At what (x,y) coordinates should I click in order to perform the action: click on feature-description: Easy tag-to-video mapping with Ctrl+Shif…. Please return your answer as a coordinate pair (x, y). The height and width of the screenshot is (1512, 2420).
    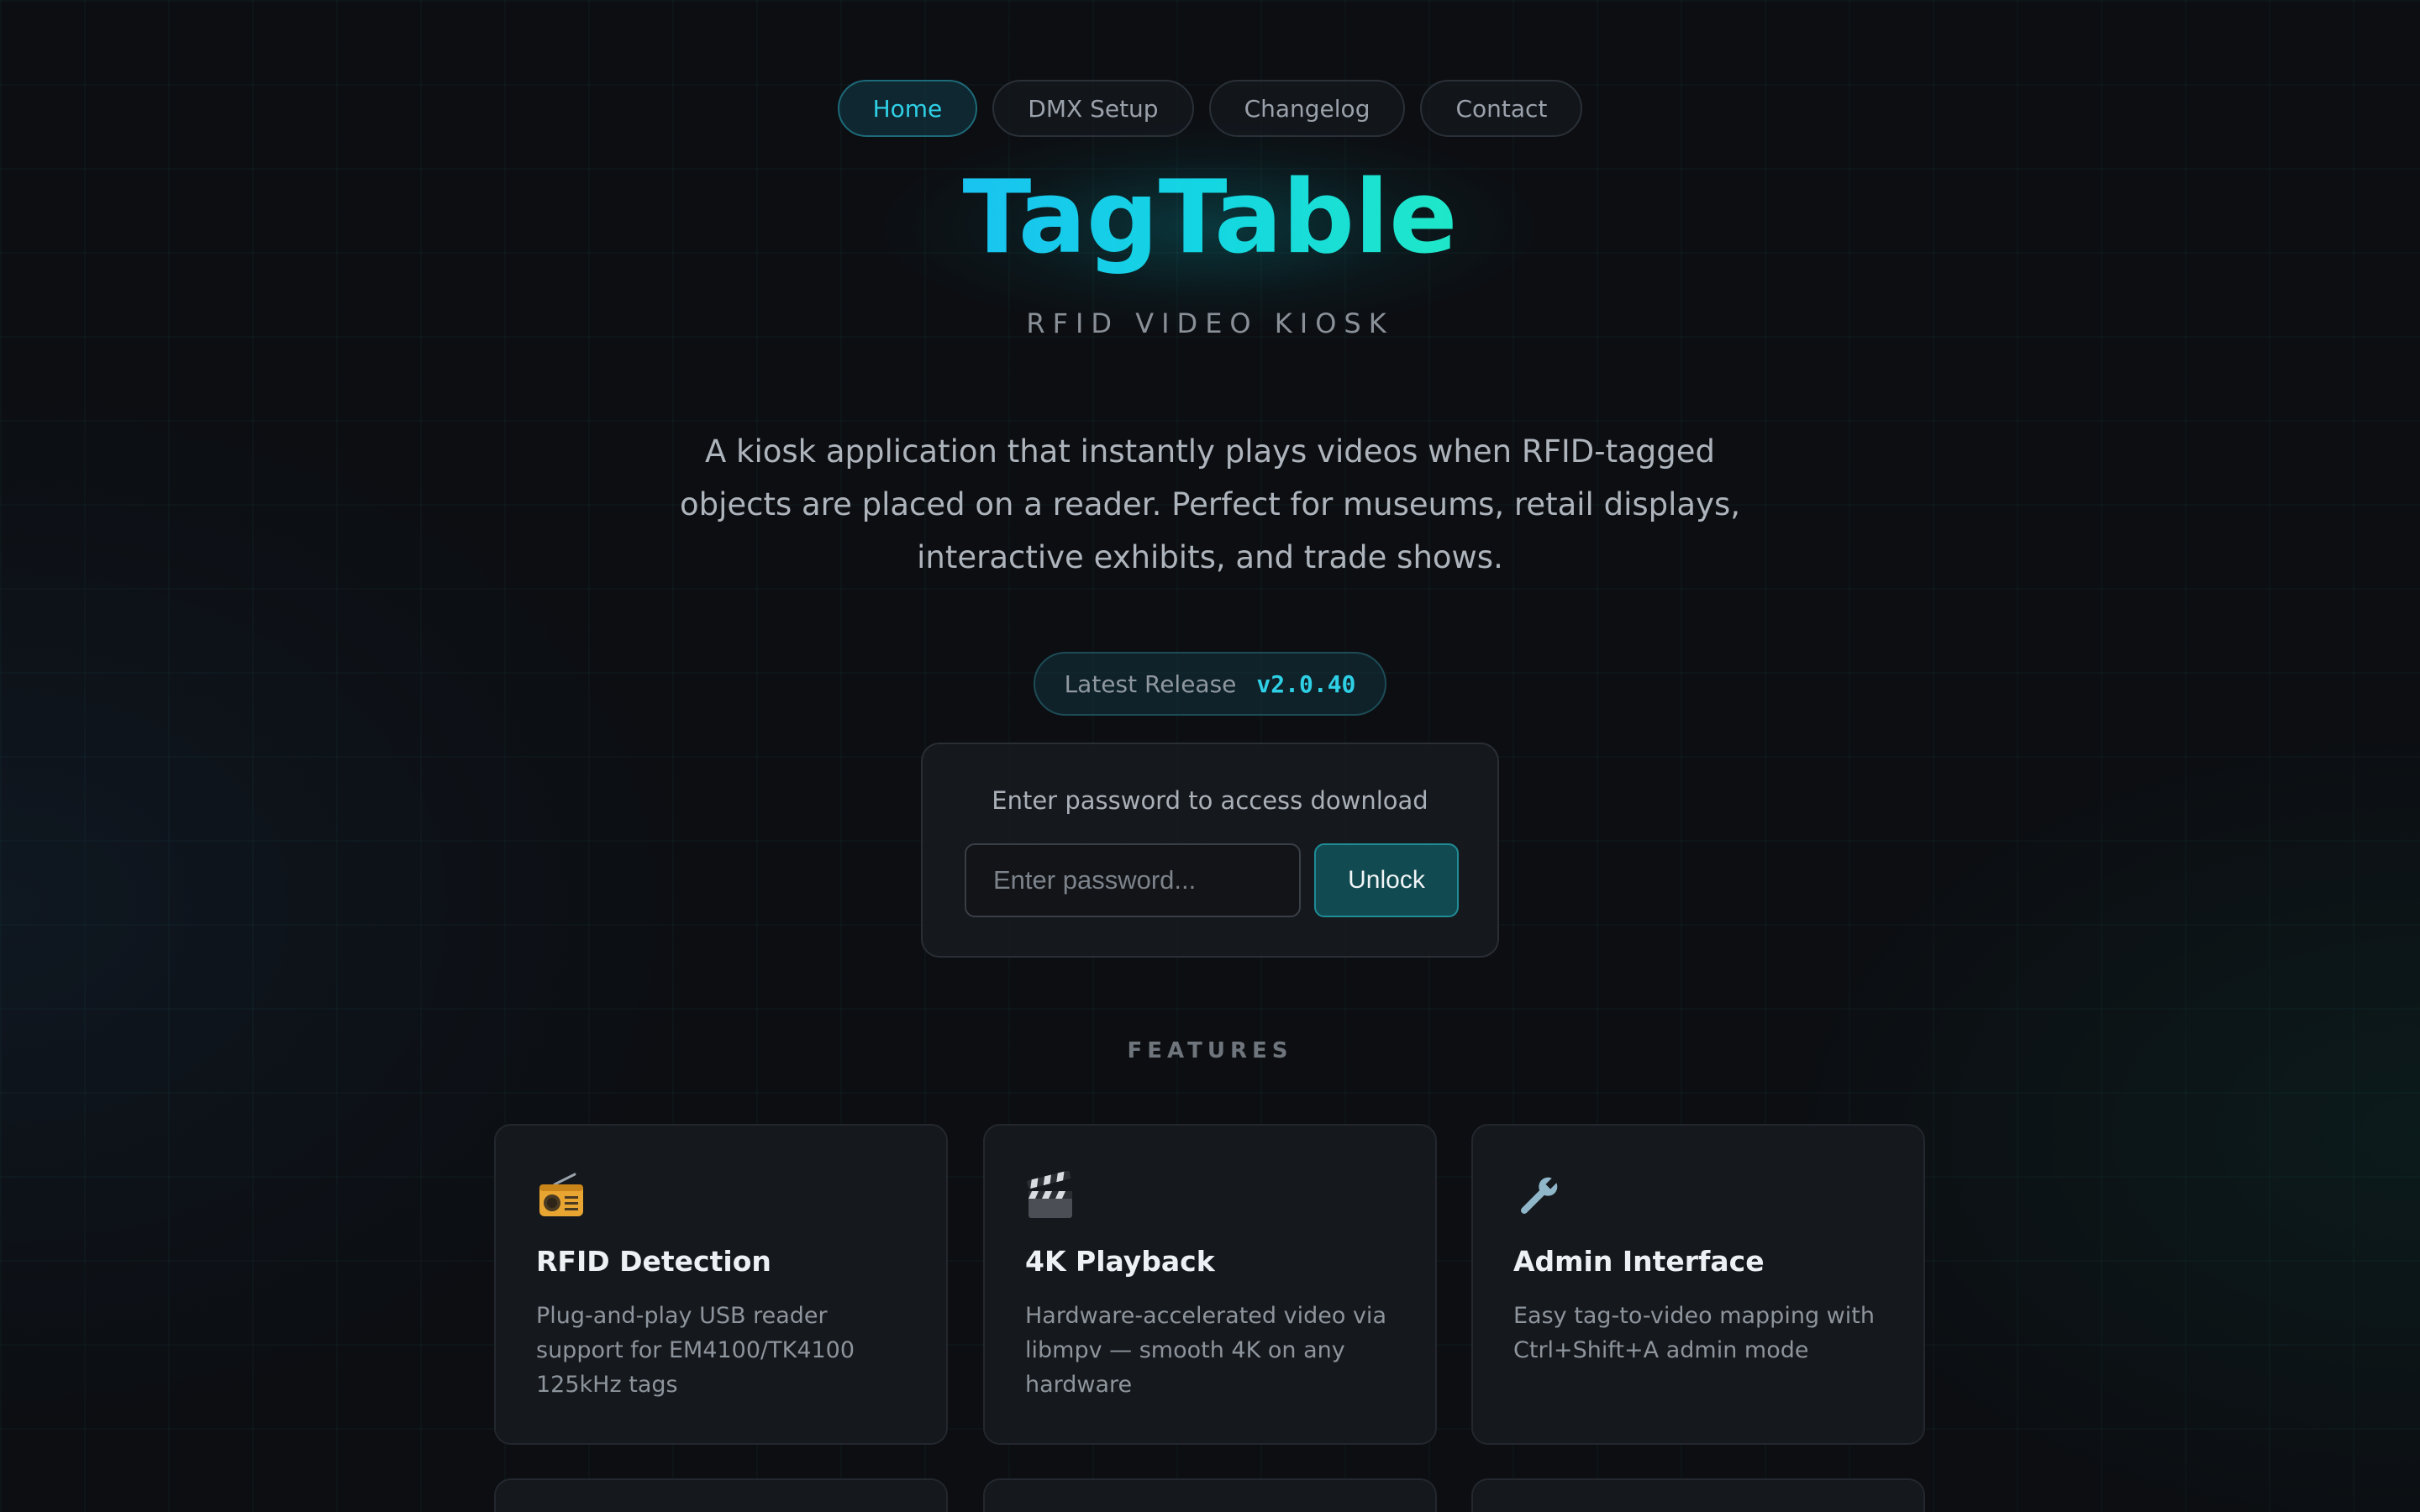
    Looking at the image, I should click on (1694, 1333).